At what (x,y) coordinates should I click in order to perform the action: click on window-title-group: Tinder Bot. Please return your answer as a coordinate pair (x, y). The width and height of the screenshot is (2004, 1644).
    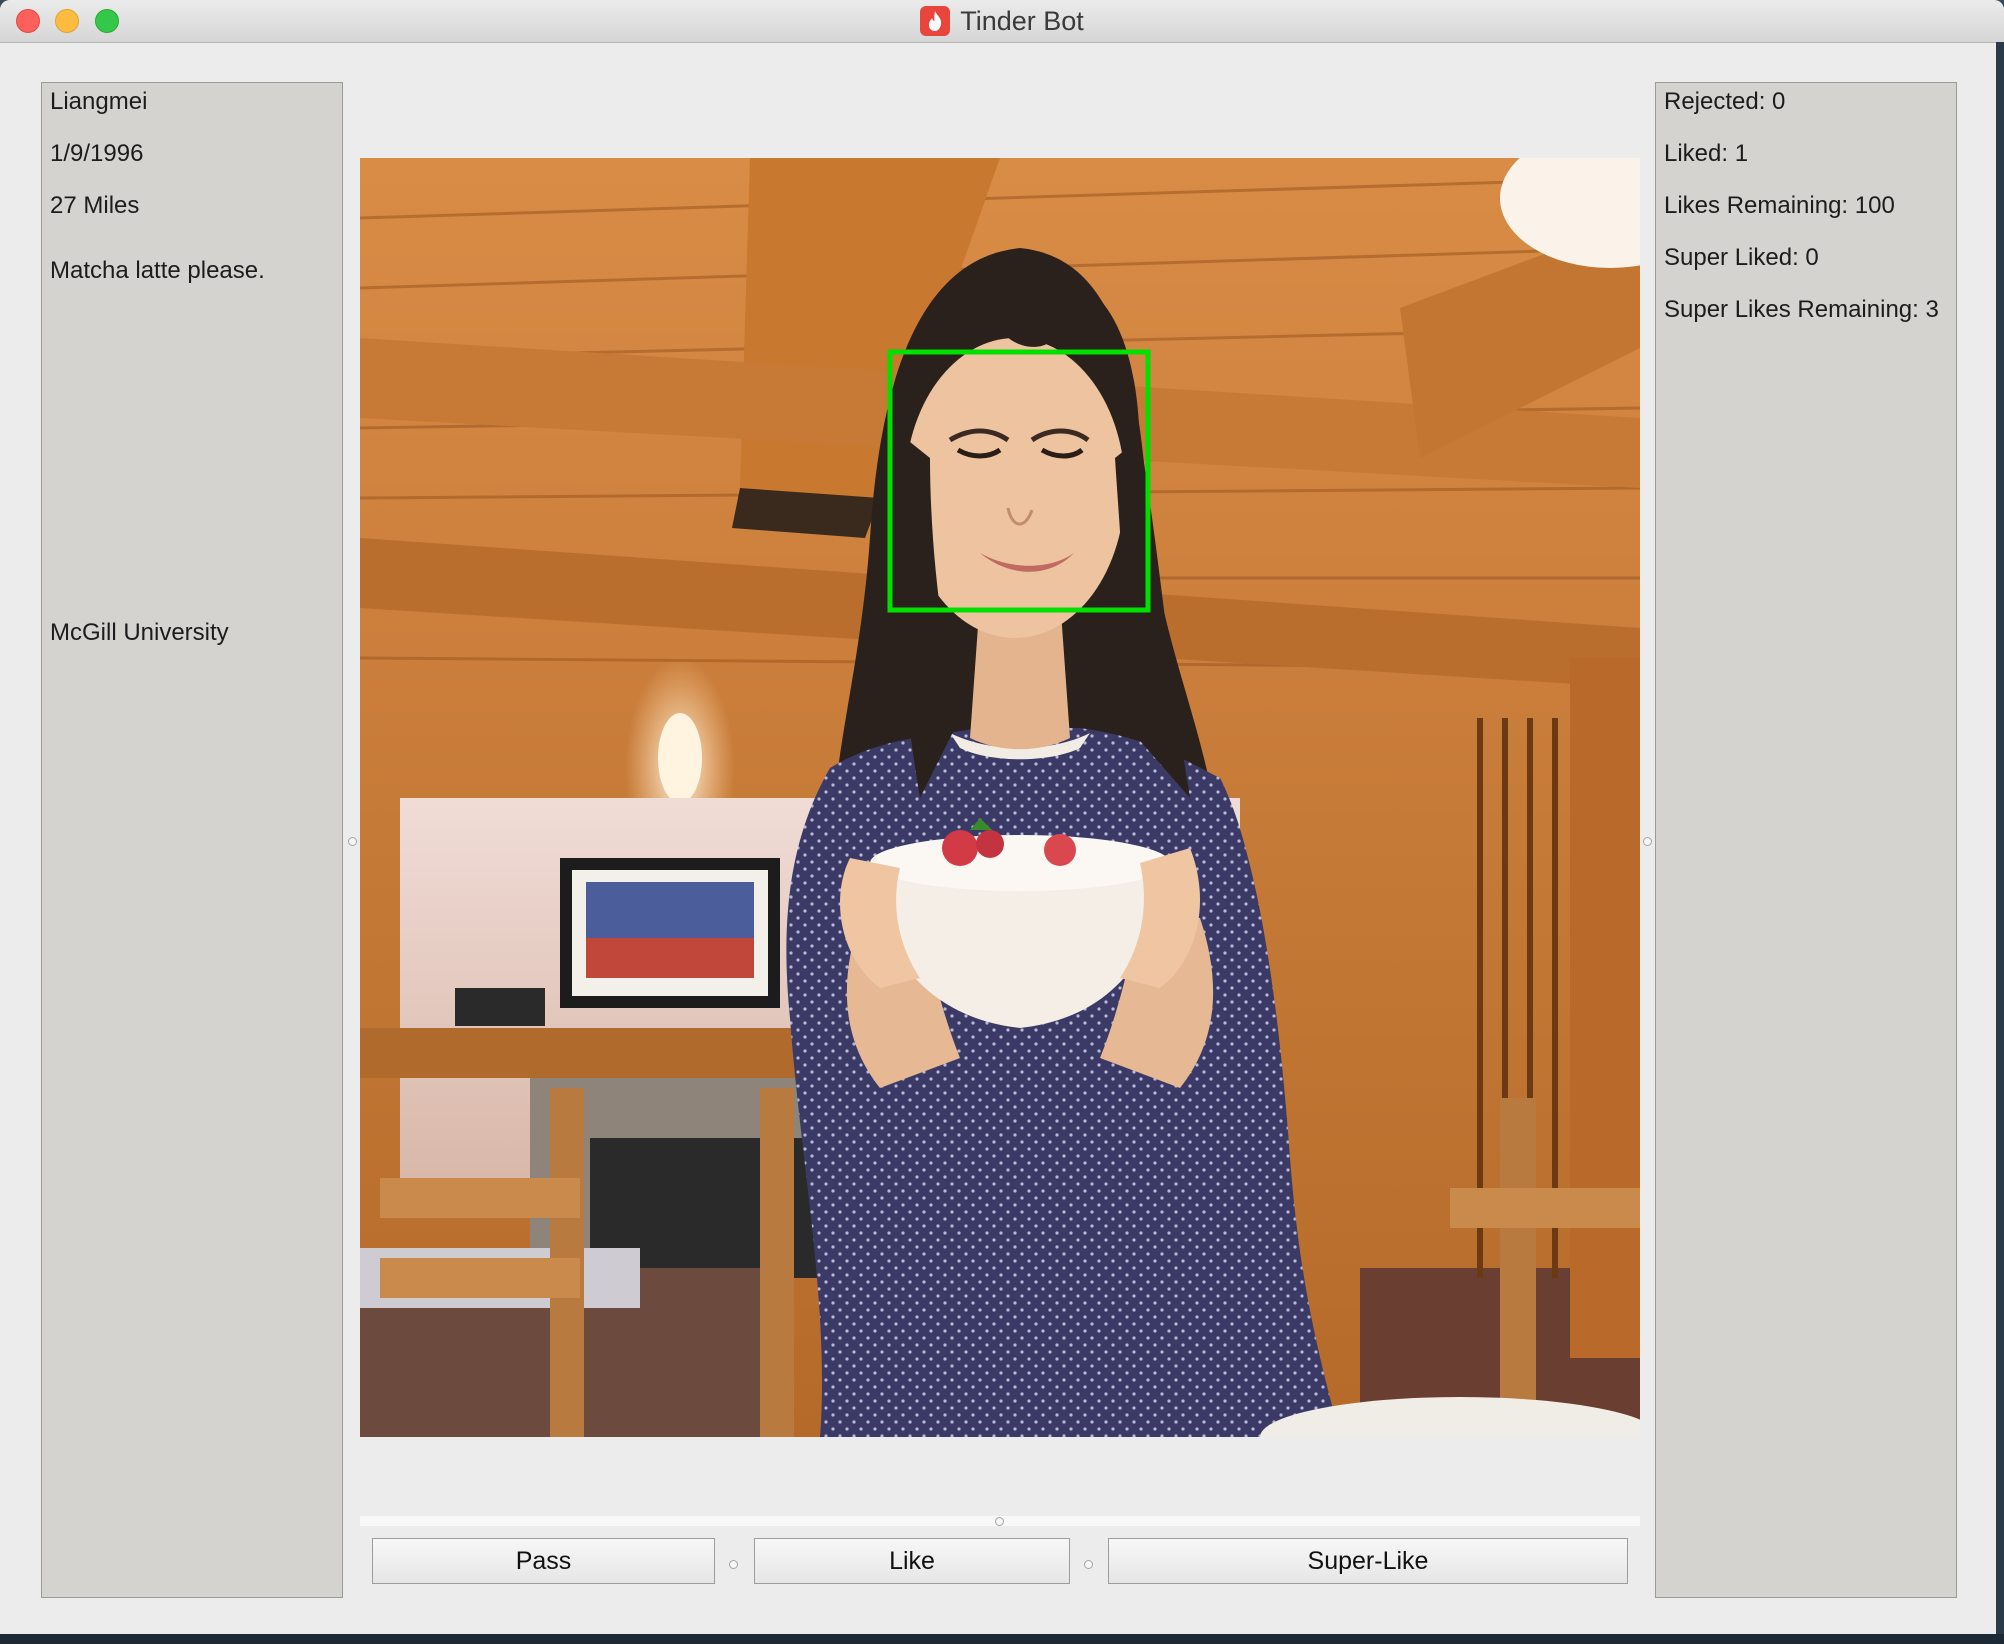
    Looking at the image, I should click on (1002, 21).